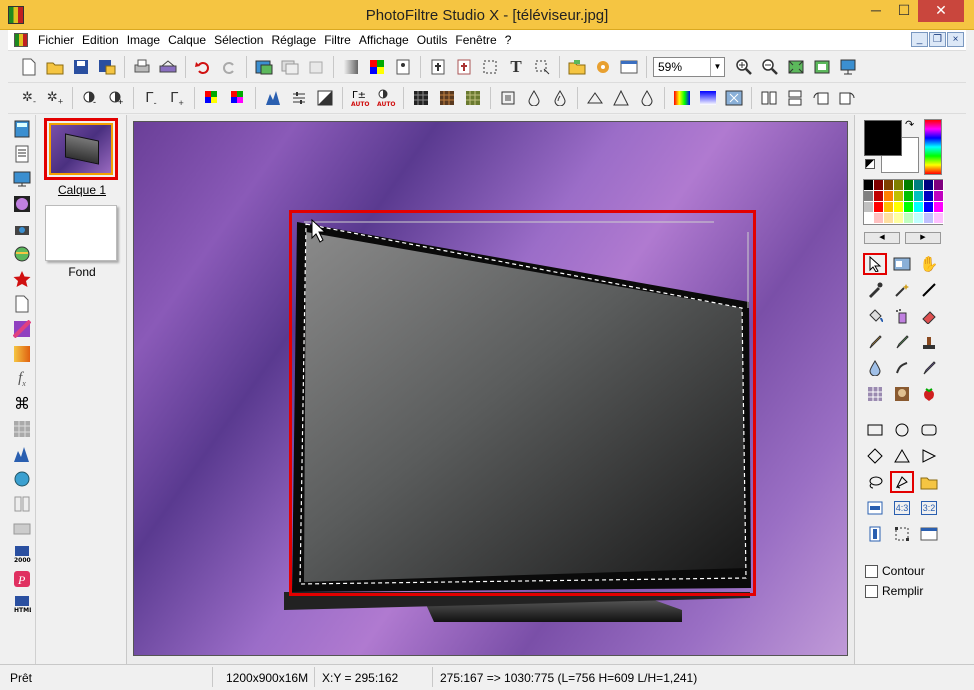  Describe the element at coordinates (177, 98) in the screenshot. I see `gamma-plus-icon: Γ+` at that location.